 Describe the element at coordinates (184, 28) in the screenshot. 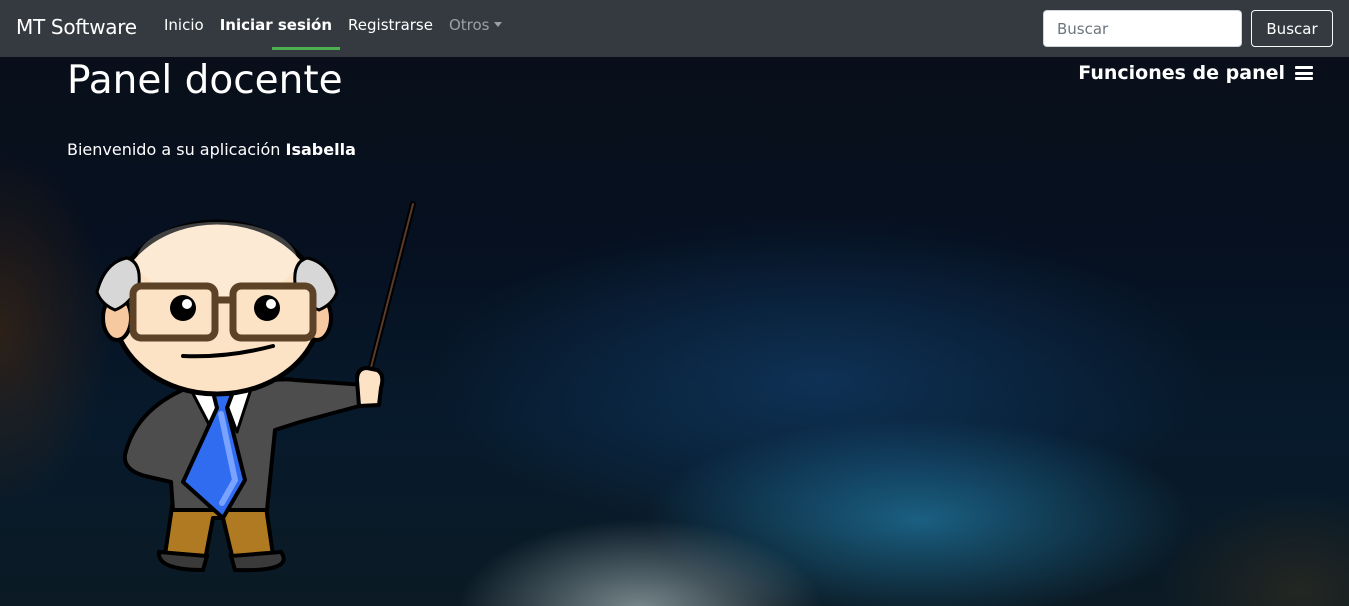

I see `nav-link-inicio: Inicio` at that location.